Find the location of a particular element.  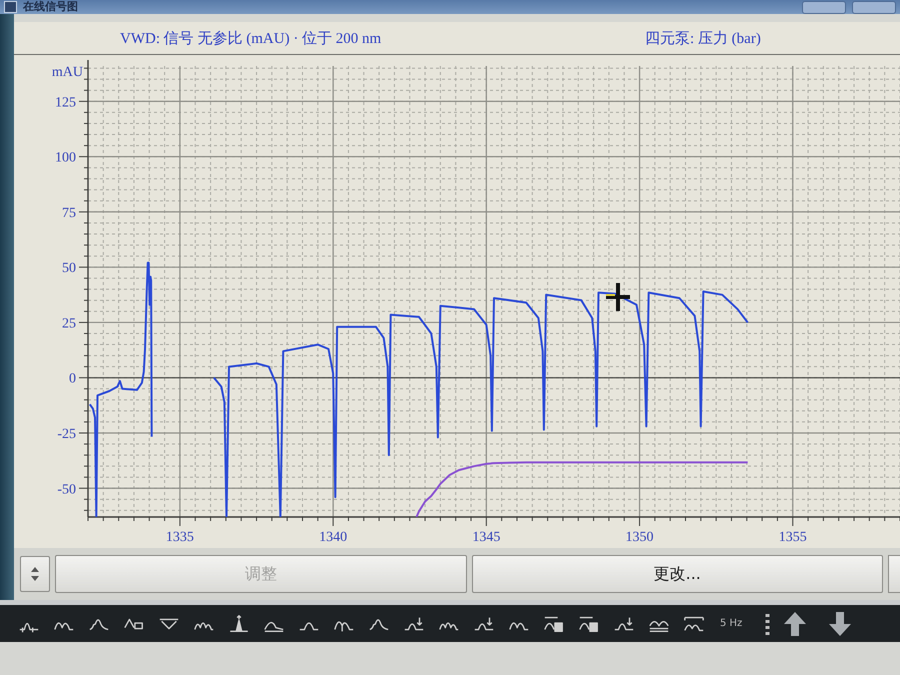

x-tick-label: 1355 is located at coordinates (792, 537).